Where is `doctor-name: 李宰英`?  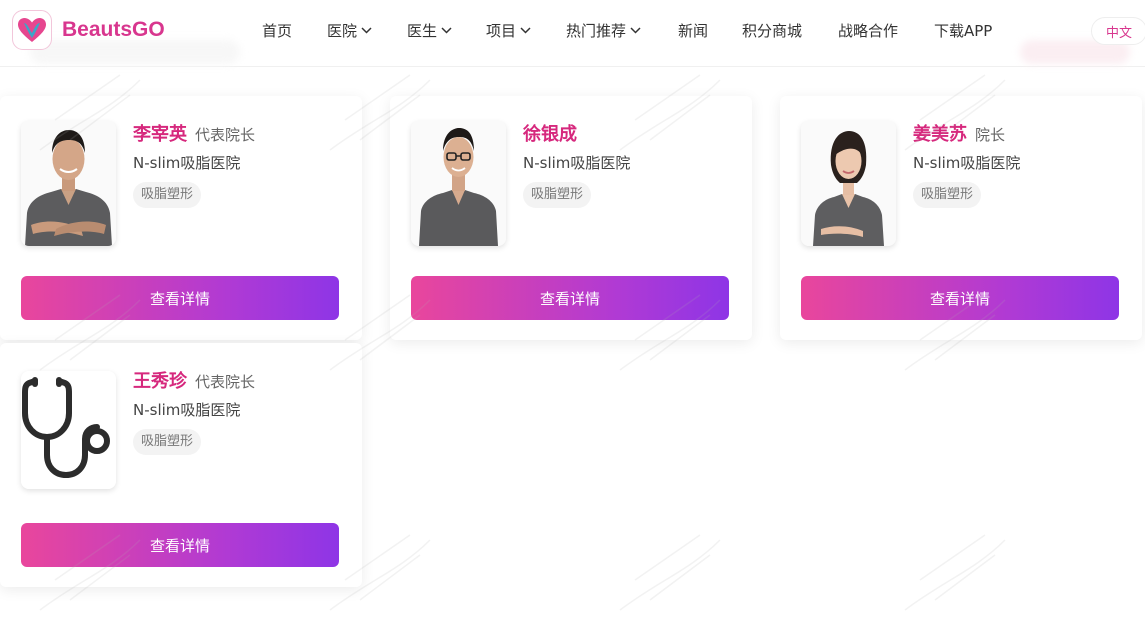
doctor-name: 李宰英 is located at coordinates (160, 134).